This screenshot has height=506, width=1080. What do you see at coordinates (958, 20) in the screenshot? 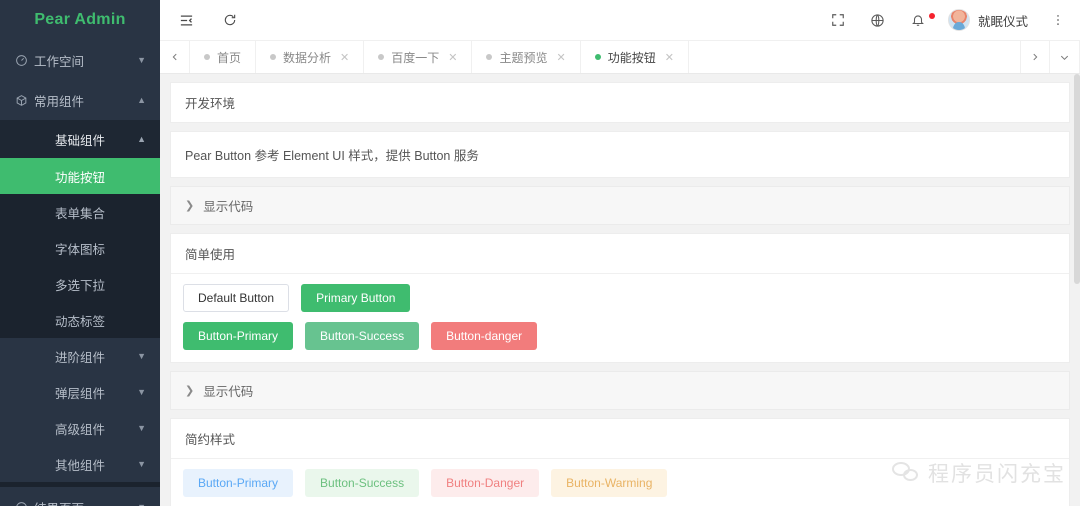
I see `avatar` at bounding box center [958, 20].